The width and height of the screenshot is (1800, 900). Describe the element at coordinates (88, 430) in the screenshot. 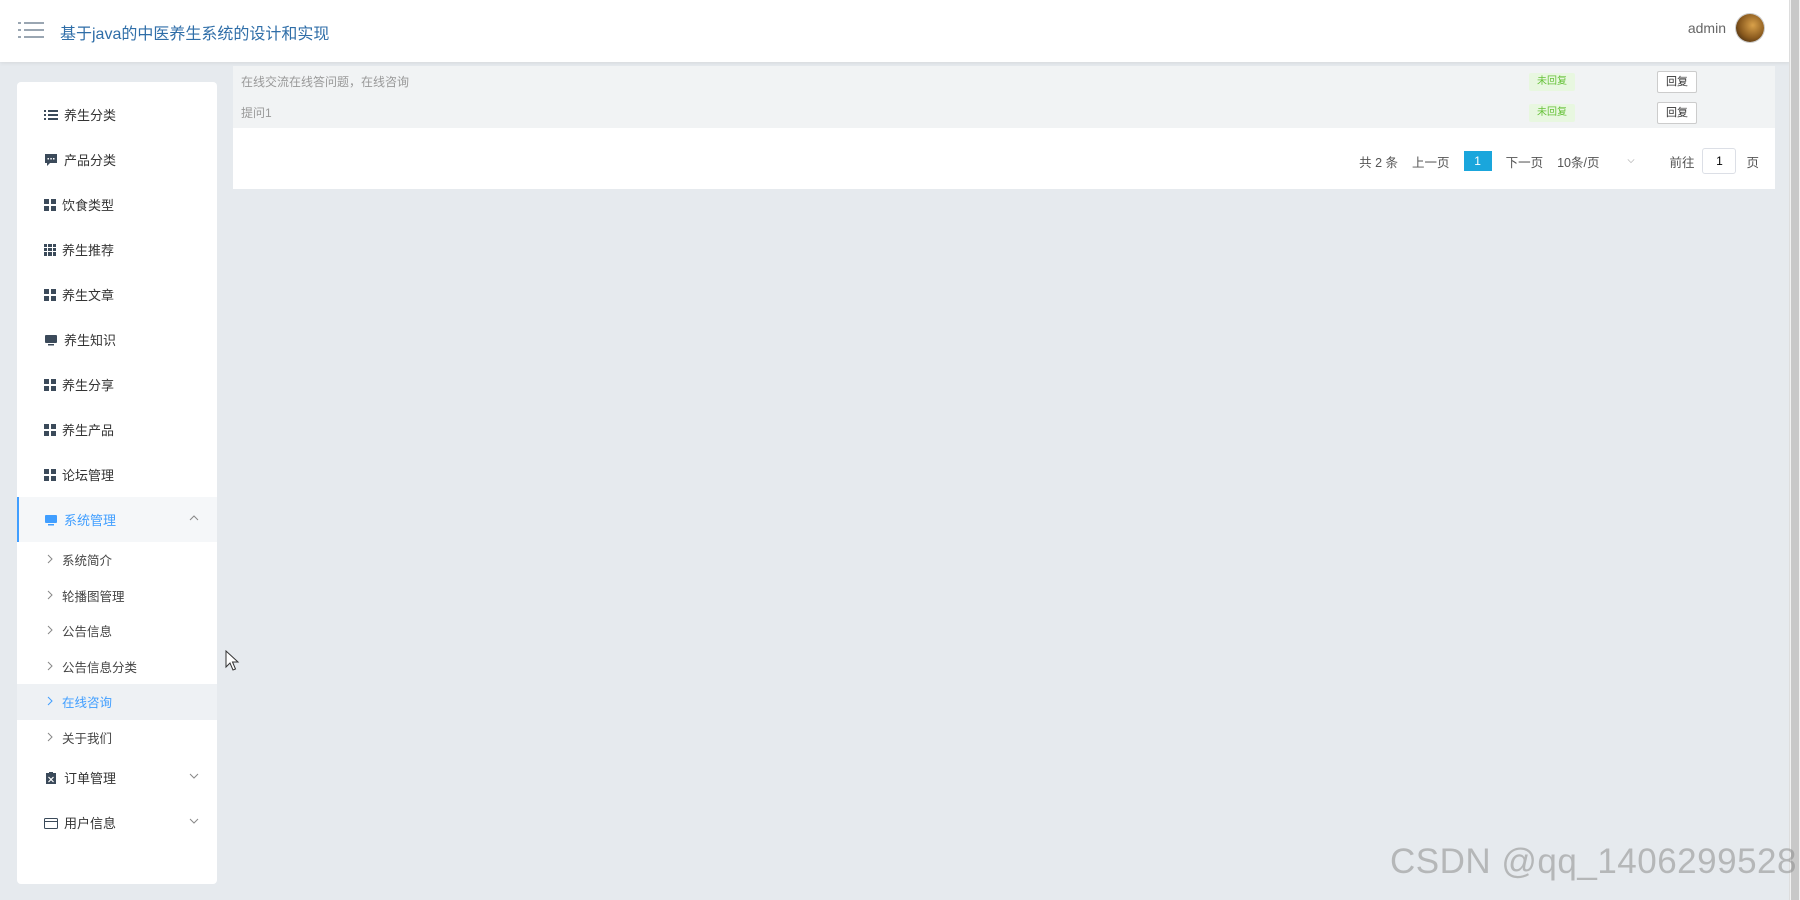

I see `sidebar-item-label: 养生产品` at that location.